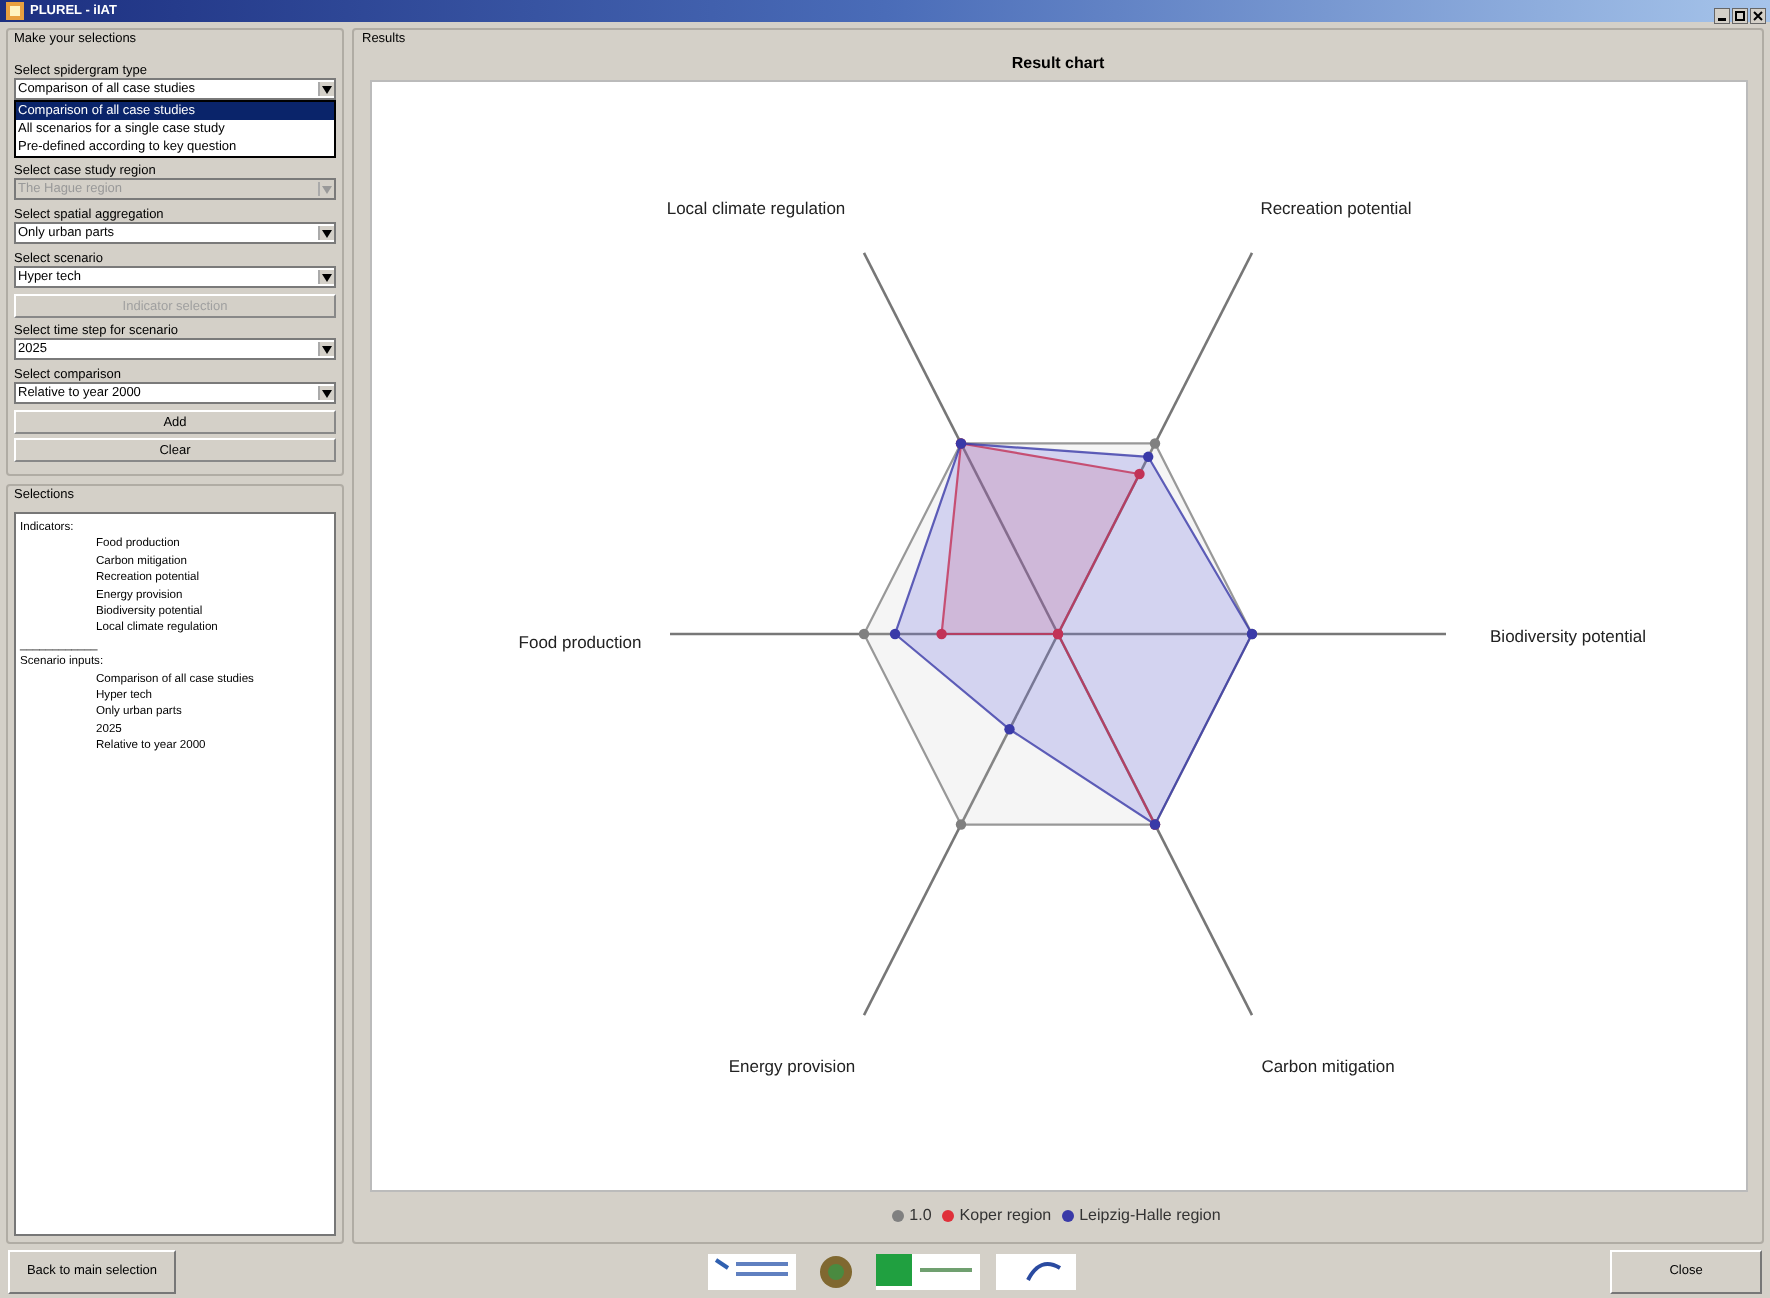  What do you see at coordinates (1722, 16) in the screenshot?
I see `minimize-icon` at bounding box center [1722, 16].